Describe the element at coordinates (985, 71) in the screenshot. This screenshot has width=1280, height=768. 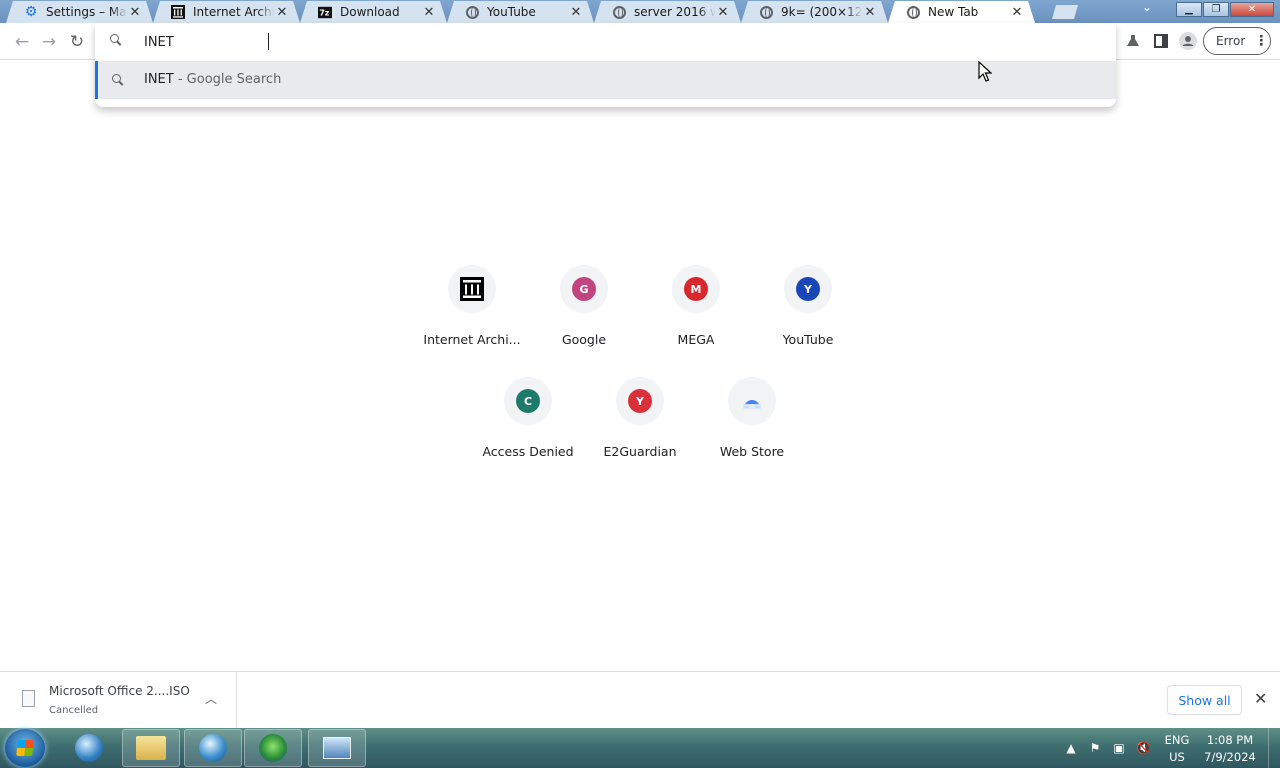
I see `mouse-cursor-icon` at that location.